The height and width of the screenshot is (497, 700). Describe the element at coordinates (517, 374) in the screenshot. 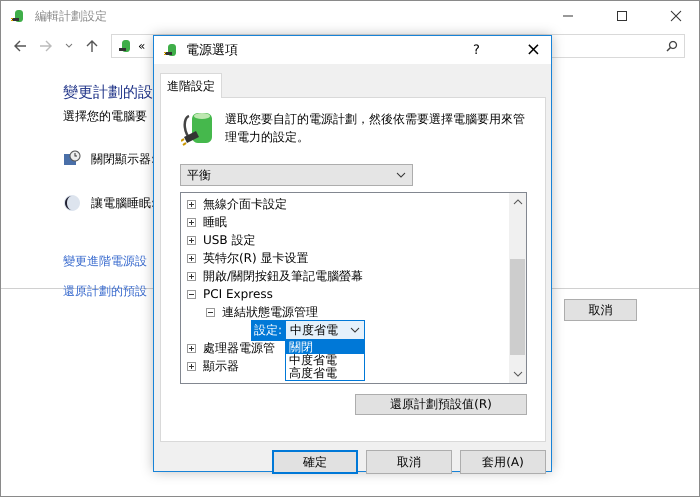

I see `scroll-down-icon` at that location.